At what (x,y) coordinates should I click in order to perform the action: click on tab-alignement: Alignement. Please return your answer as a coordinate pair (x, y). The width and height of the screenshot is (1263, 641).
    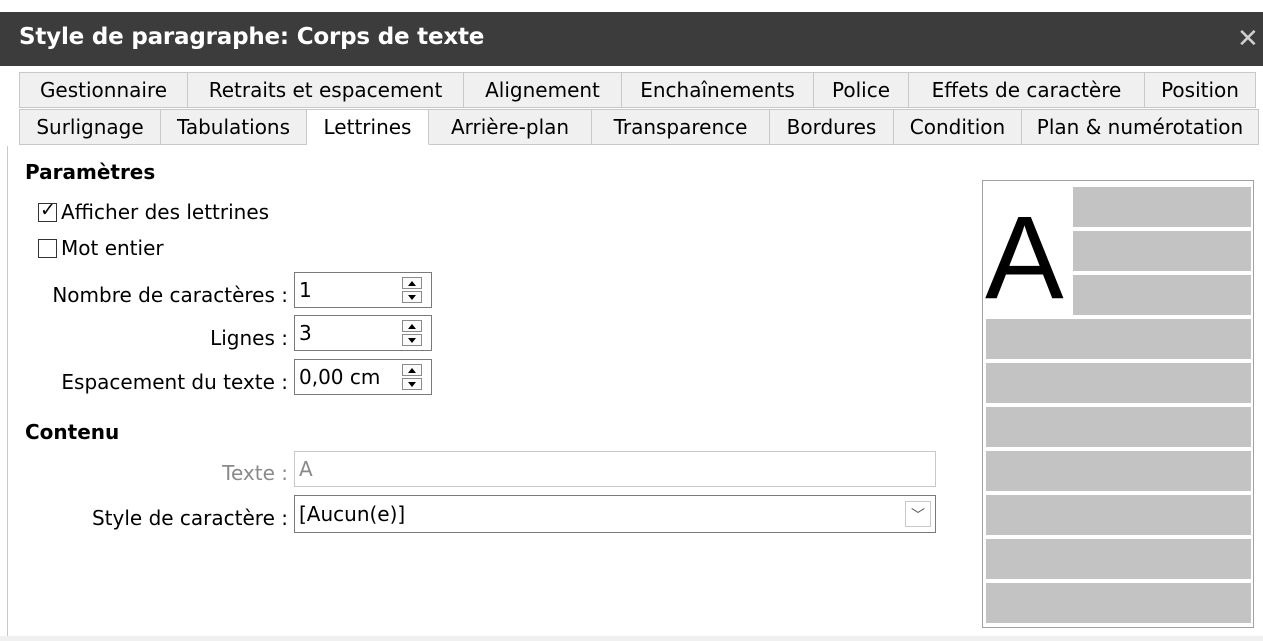
    Looking at the image, I should click on (543, 90).